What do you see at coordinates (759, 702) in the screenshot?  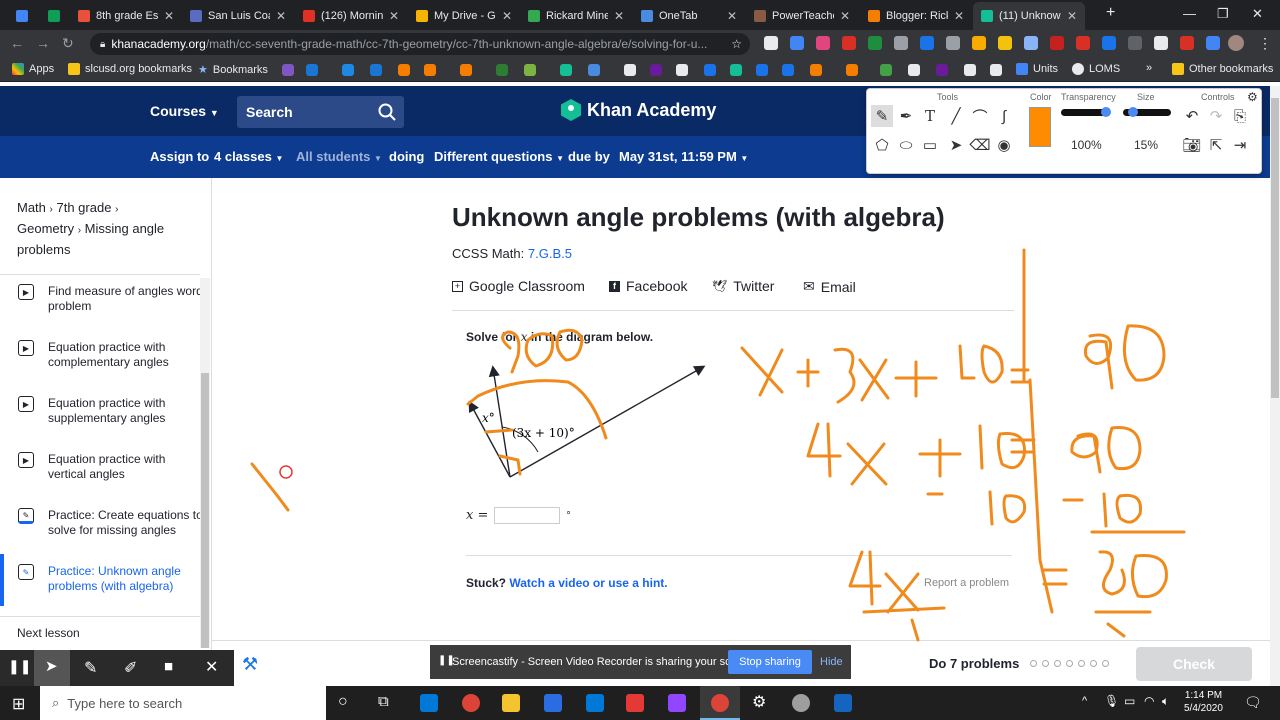 I see `settings-icon: ⚙` at bounding box center [759, 702].